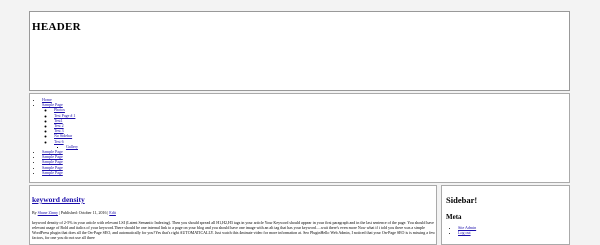 The image size is (600, 245). Describe the element at coordinates (72, 146) in the screenshot. I see `nav-subitem-gallery: Gallery` at that location.